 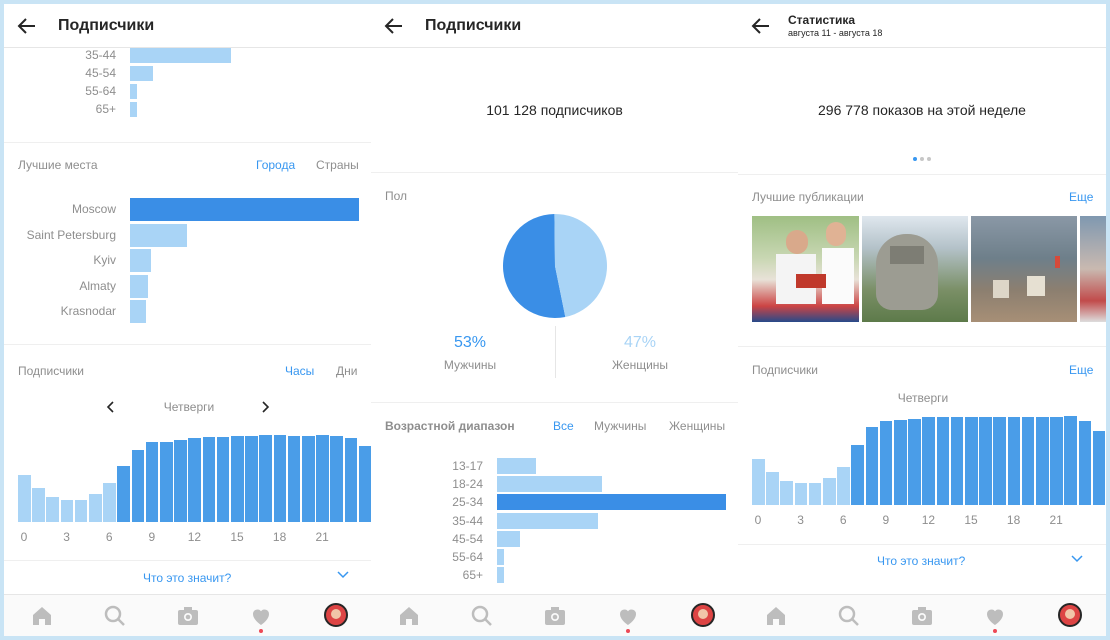 What do you see at coordinates (467, 466) in the screenshot?
I see `age-label: 13-17` at bounding box center [467, 466].